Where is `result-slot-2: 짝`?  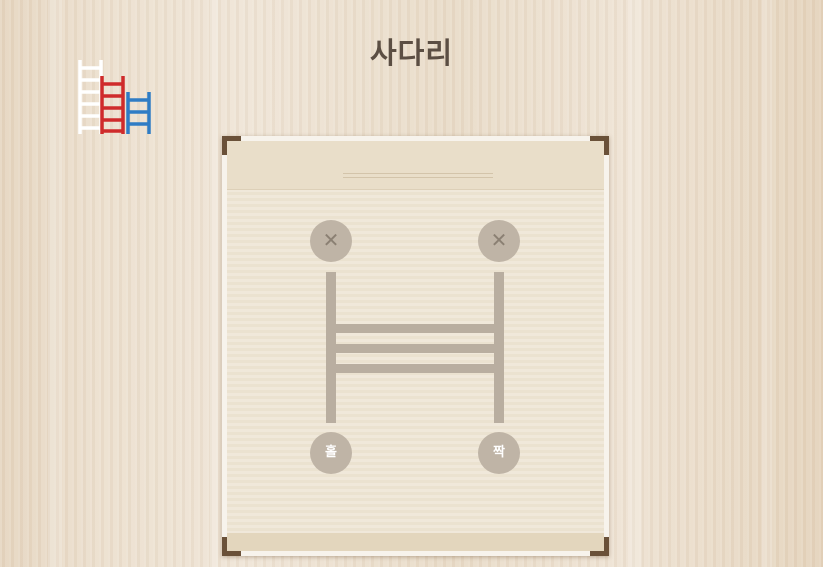 result-slot-2: 짝 is located at coordinates (499, 453).